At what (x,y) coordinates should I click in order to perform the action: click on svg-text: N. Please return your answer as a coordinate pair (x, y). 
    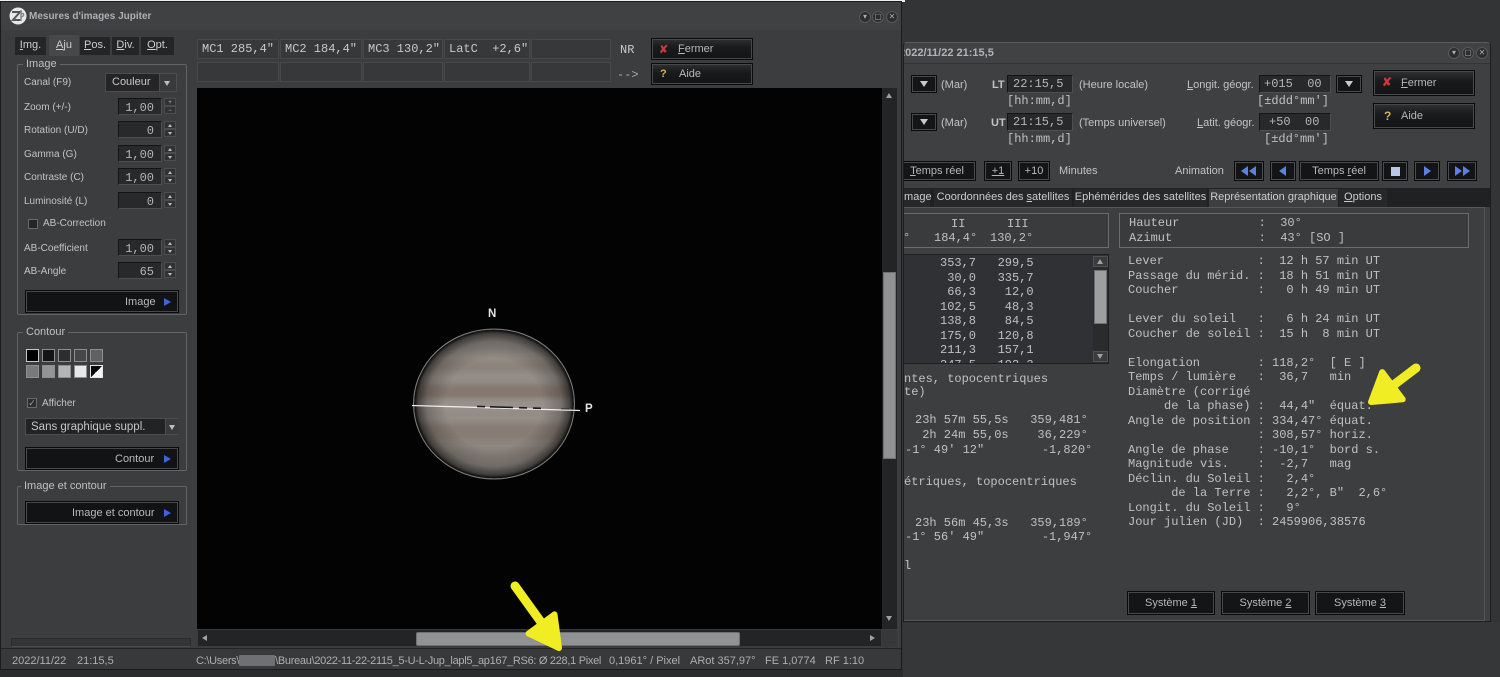
    Looking at the image, I should click on (492, 314).